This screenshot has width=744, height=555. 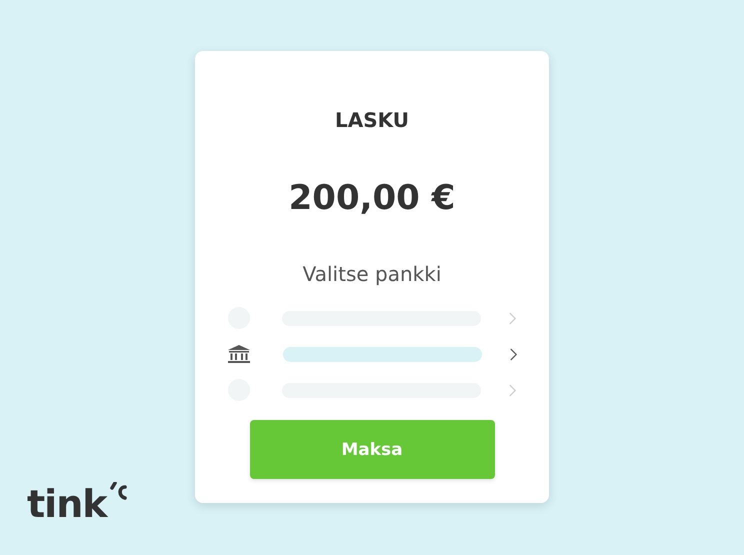 What do you see at coordinates (372, 199) in the screenshot?
I see `invoice-amount: 200,00 €` at bounding box center [372, 199].